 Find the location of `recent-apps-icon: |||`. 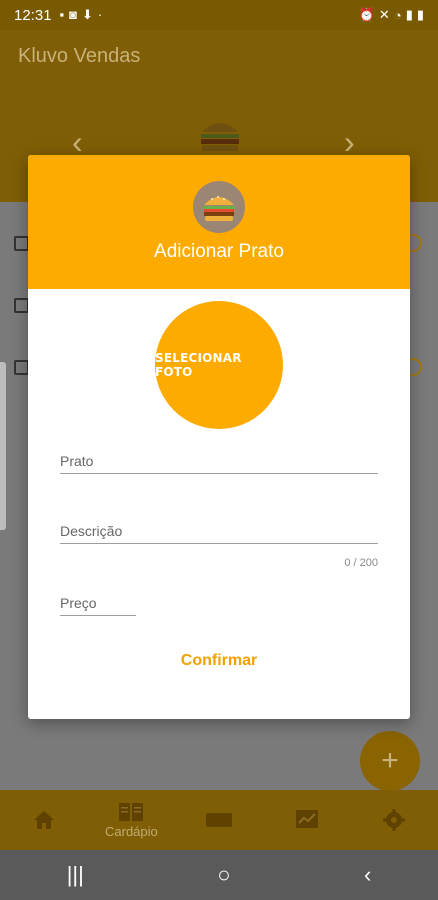

recent-apps-icon: ||| is located at coordinates (75, 875).